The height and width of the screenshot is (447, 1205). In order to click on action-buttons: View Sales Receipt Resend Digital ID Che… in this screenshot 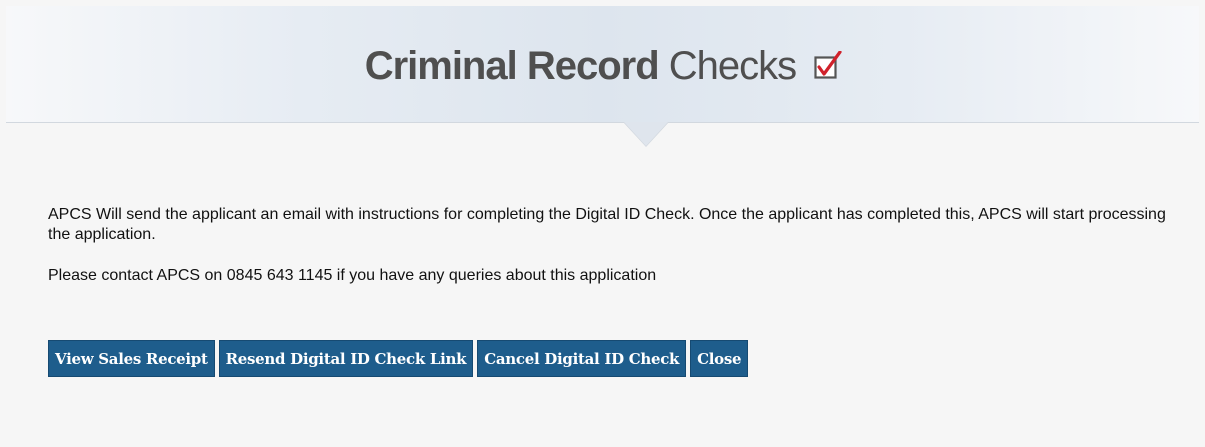, I will do `click(398, 358)`.